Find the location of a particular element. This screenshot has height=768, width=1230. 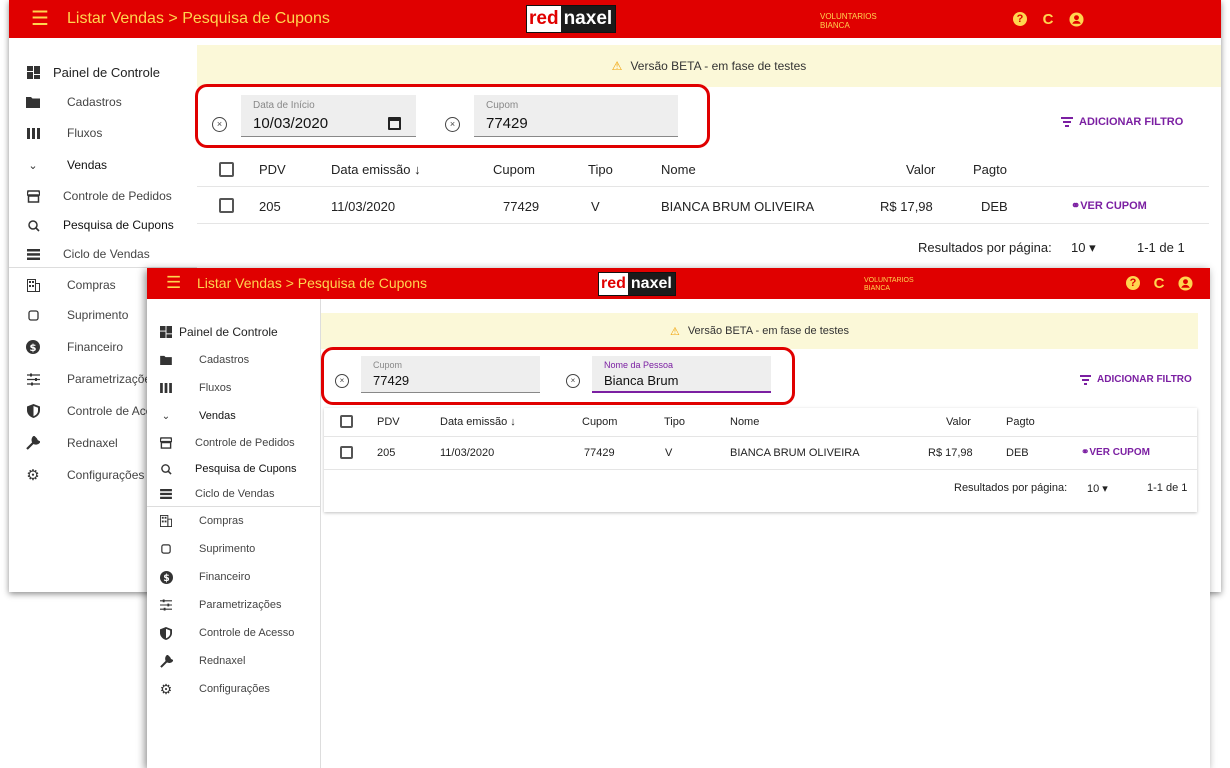

warning-icon: ⚠ is located at coordinates (674, 331).